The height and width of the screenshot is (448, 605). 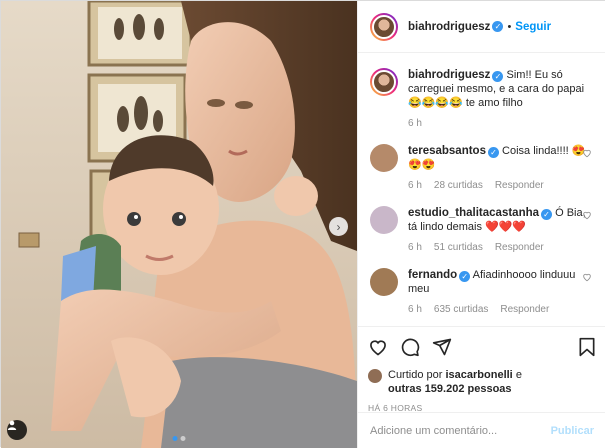 I want to click on comment-likes: 51 curtidas, so click(x=458, y=247).